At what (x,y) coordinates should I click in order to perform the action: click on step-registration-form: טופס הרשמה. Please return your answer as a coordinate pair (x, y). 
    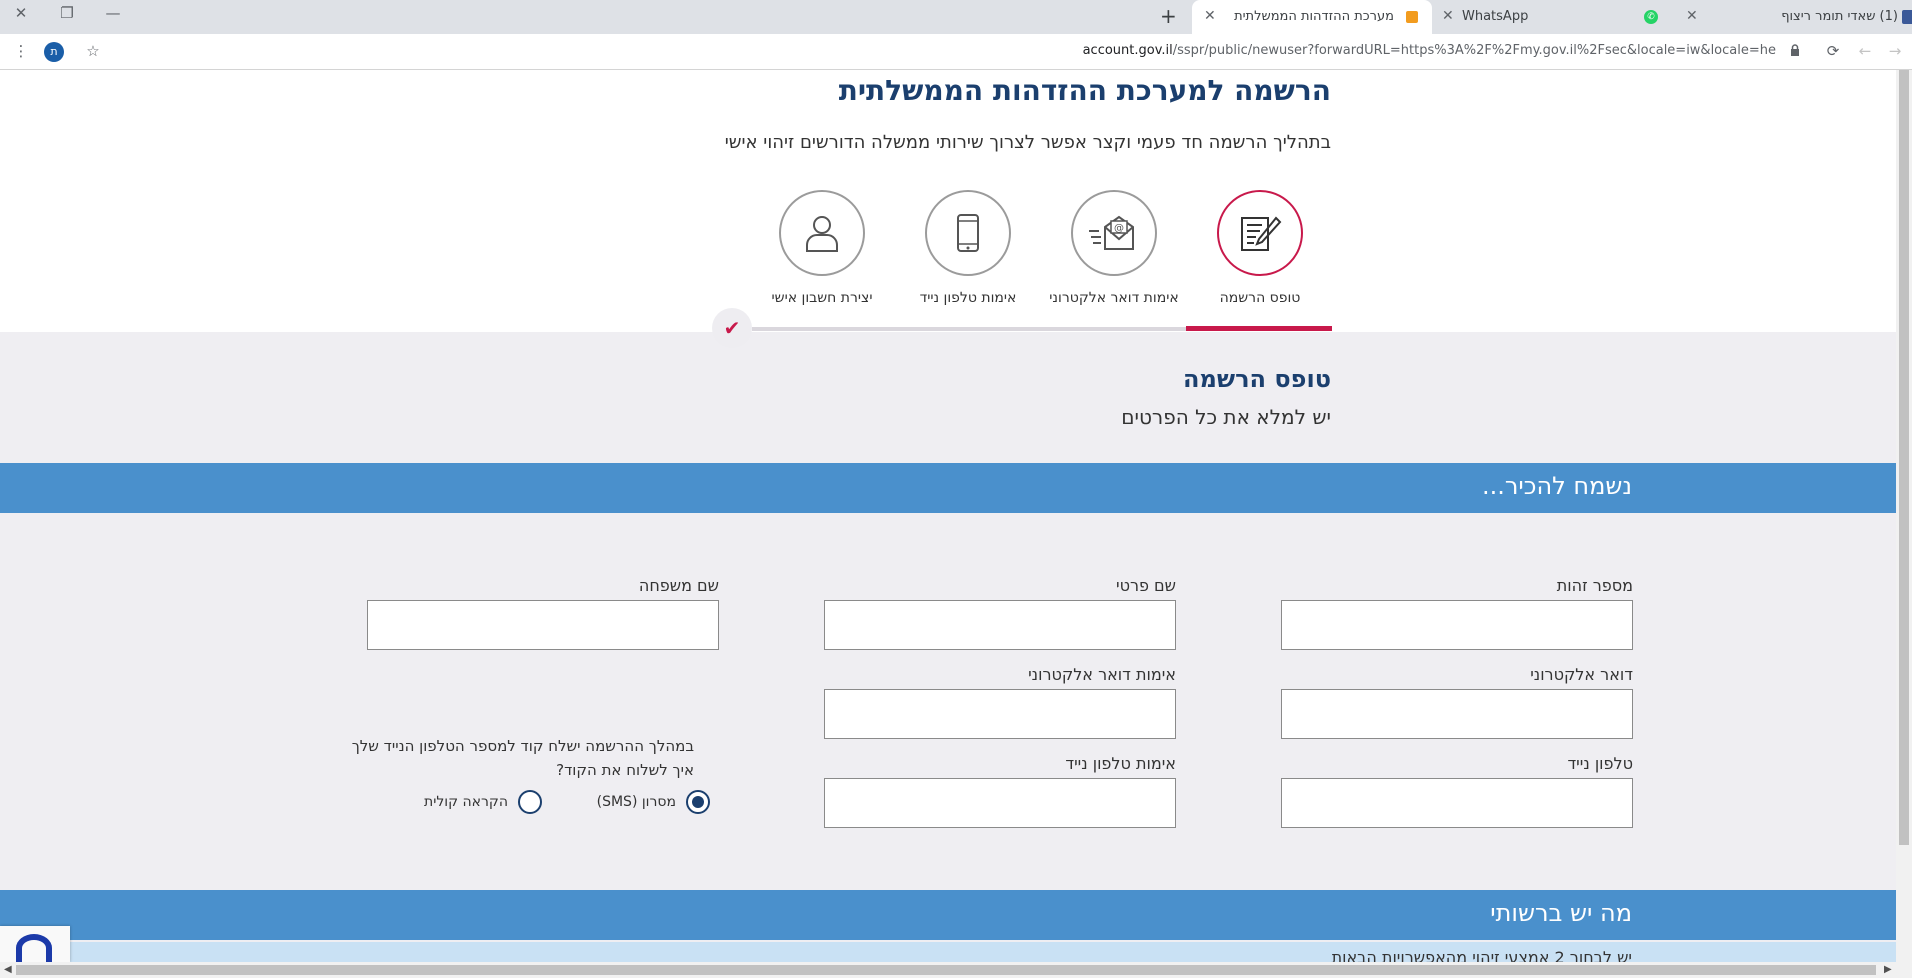
    Looking at the image, I should click on (1260, 248).